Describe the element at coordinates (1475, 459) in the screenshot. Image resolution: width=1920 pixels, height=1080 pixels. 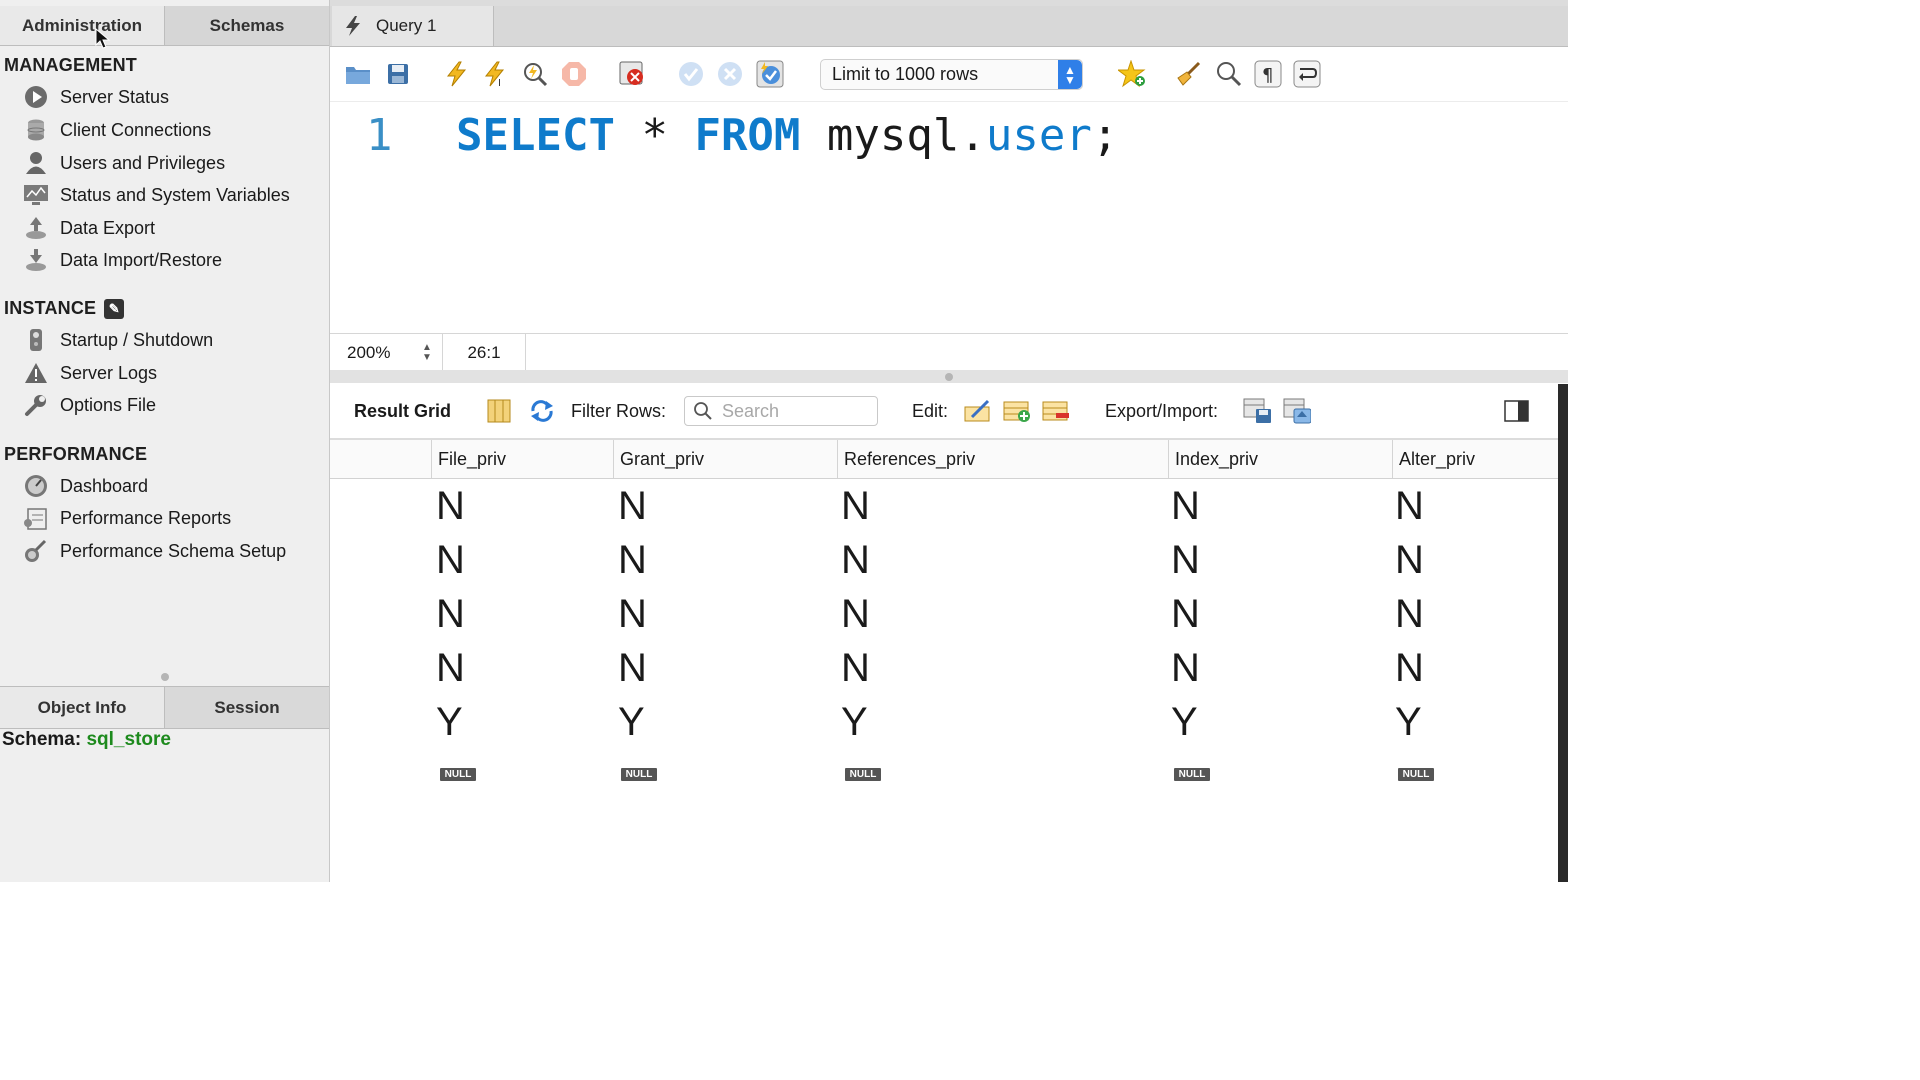
I see `column-header: Alter_priv` at that location.